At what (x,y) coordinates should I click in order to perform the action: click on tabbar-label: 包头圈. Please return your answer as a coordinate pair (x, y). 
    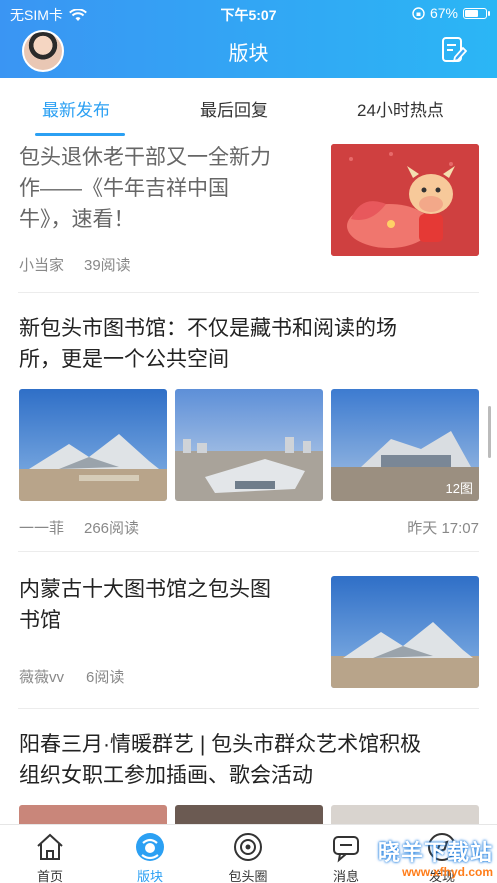
    Looking at the image, I should click on (248, 876).